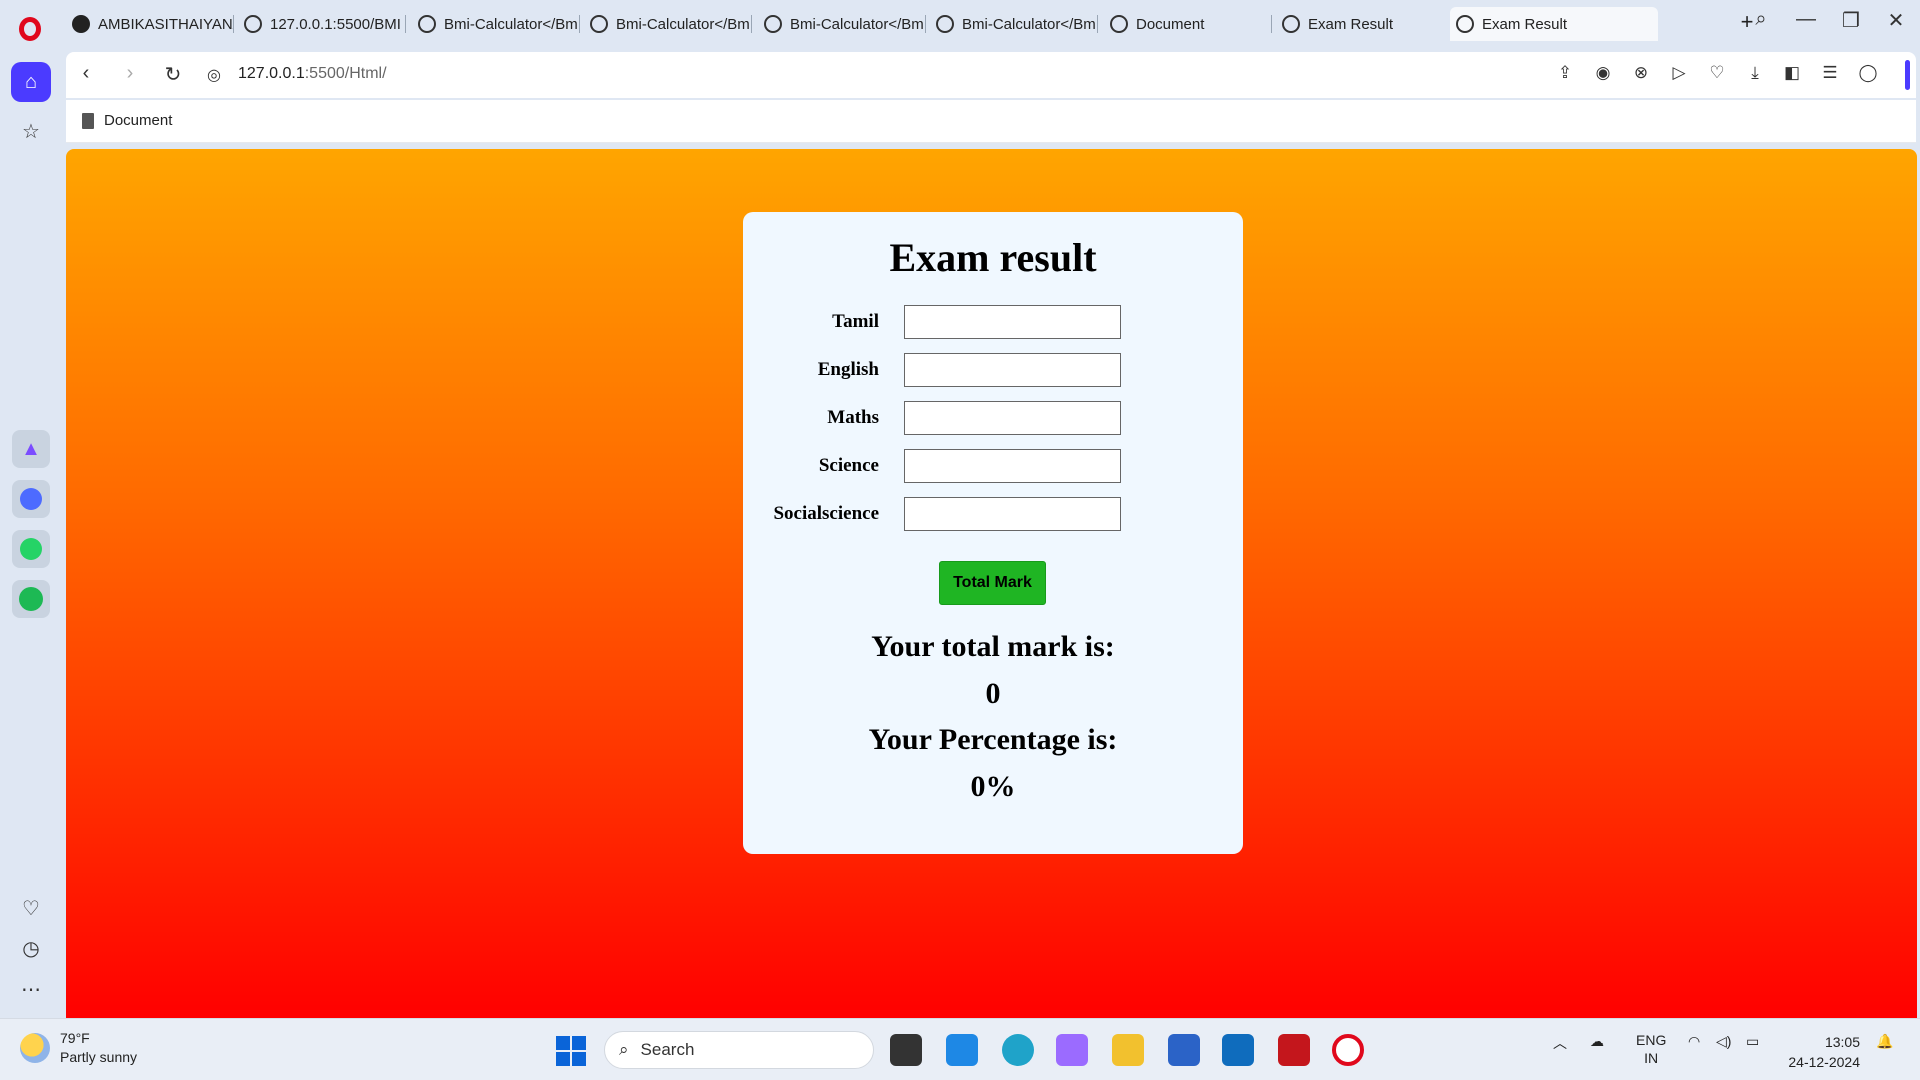 This screenshot has height=1080, width=1920. I want to click on field-row: Maths, so click(993, 419).